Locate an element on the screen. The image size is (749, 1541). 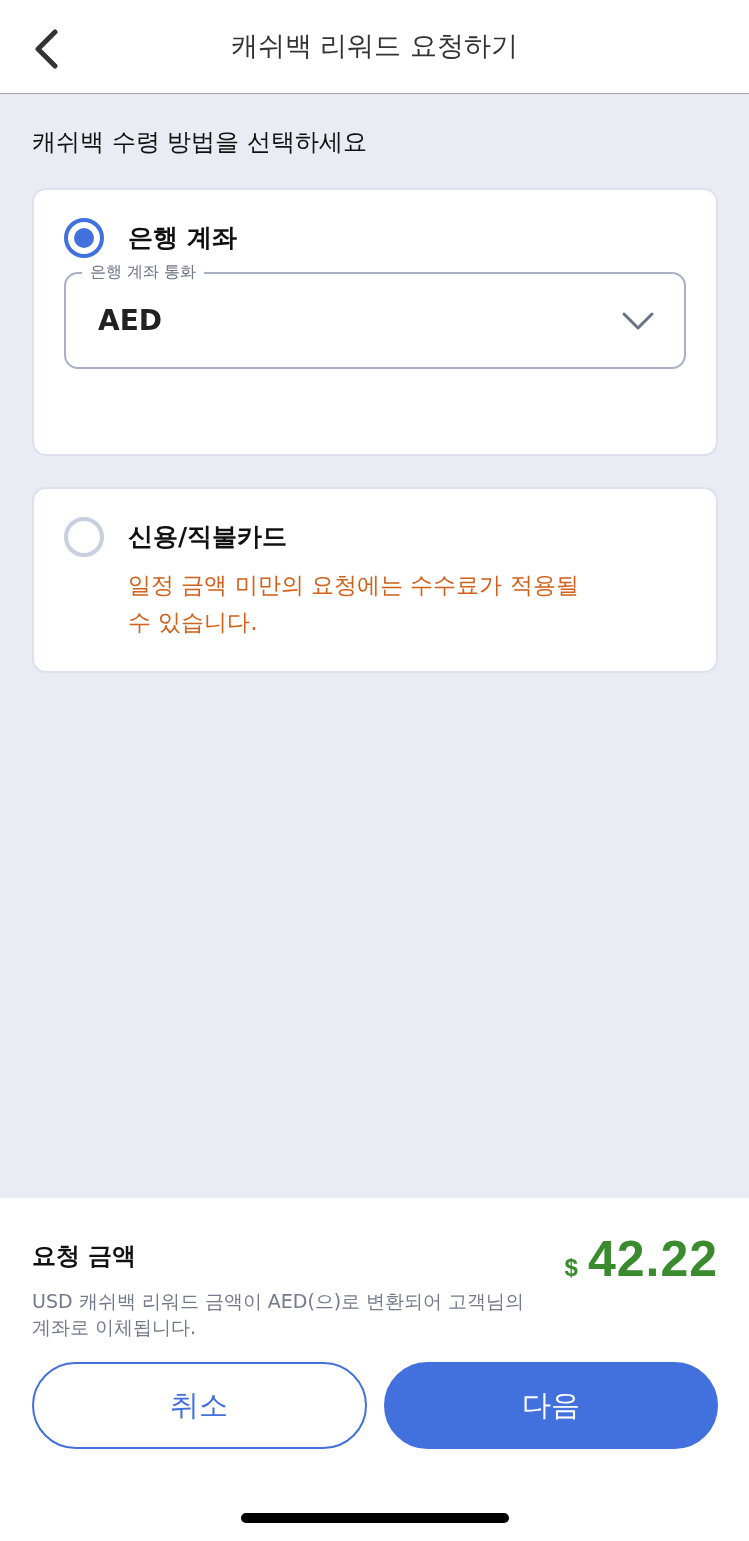
amount-label: 요청 금액 is located at coordinates (84, 1256).